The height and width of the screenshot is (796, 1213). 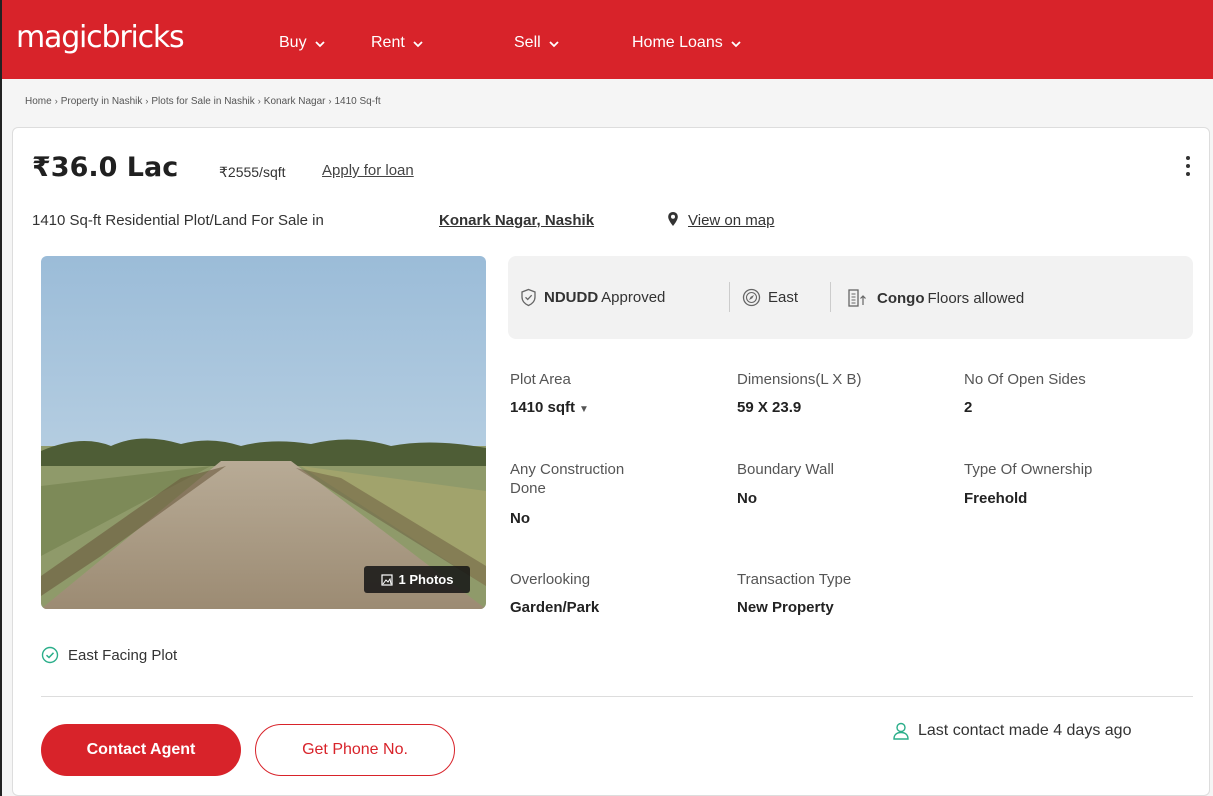 I want to click on nav-sell: Sell, so click(x=537, y=43).